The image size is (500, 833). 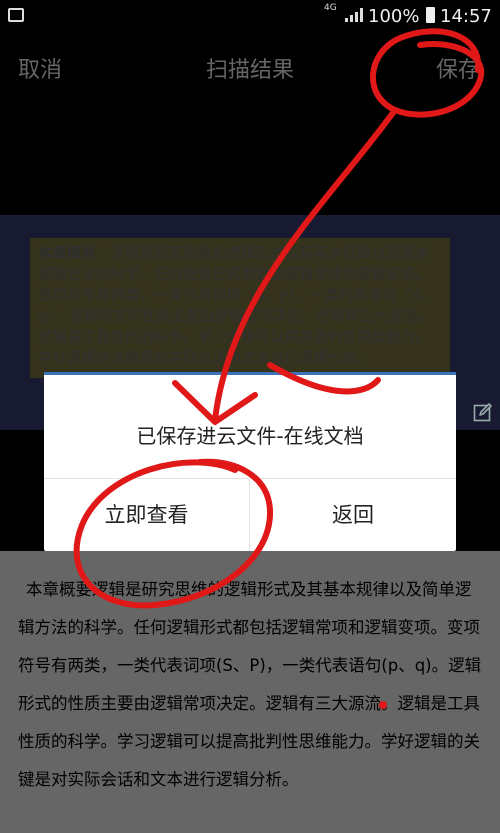 What do you see at coordinates (16, 15) in the screenshot?
I see `gallery-icon` at bounding box center [16, 15].